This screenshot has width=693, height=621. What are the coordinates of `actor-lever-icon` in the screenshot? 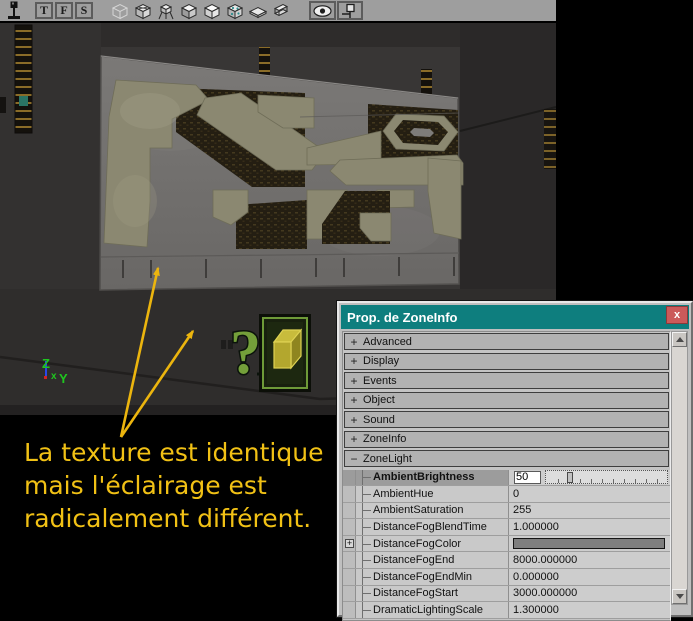 It's located at (14, 10).